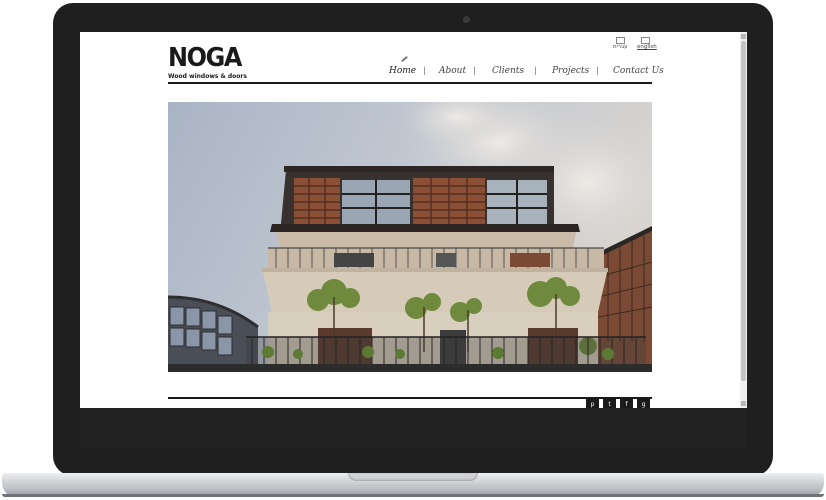 The height and width of the screenshot is (500, 826). What do you see at coordinates (743, 403) in the screenshot?
I see `scroll-down-arrow-icon` at bounding box center [743, 403].